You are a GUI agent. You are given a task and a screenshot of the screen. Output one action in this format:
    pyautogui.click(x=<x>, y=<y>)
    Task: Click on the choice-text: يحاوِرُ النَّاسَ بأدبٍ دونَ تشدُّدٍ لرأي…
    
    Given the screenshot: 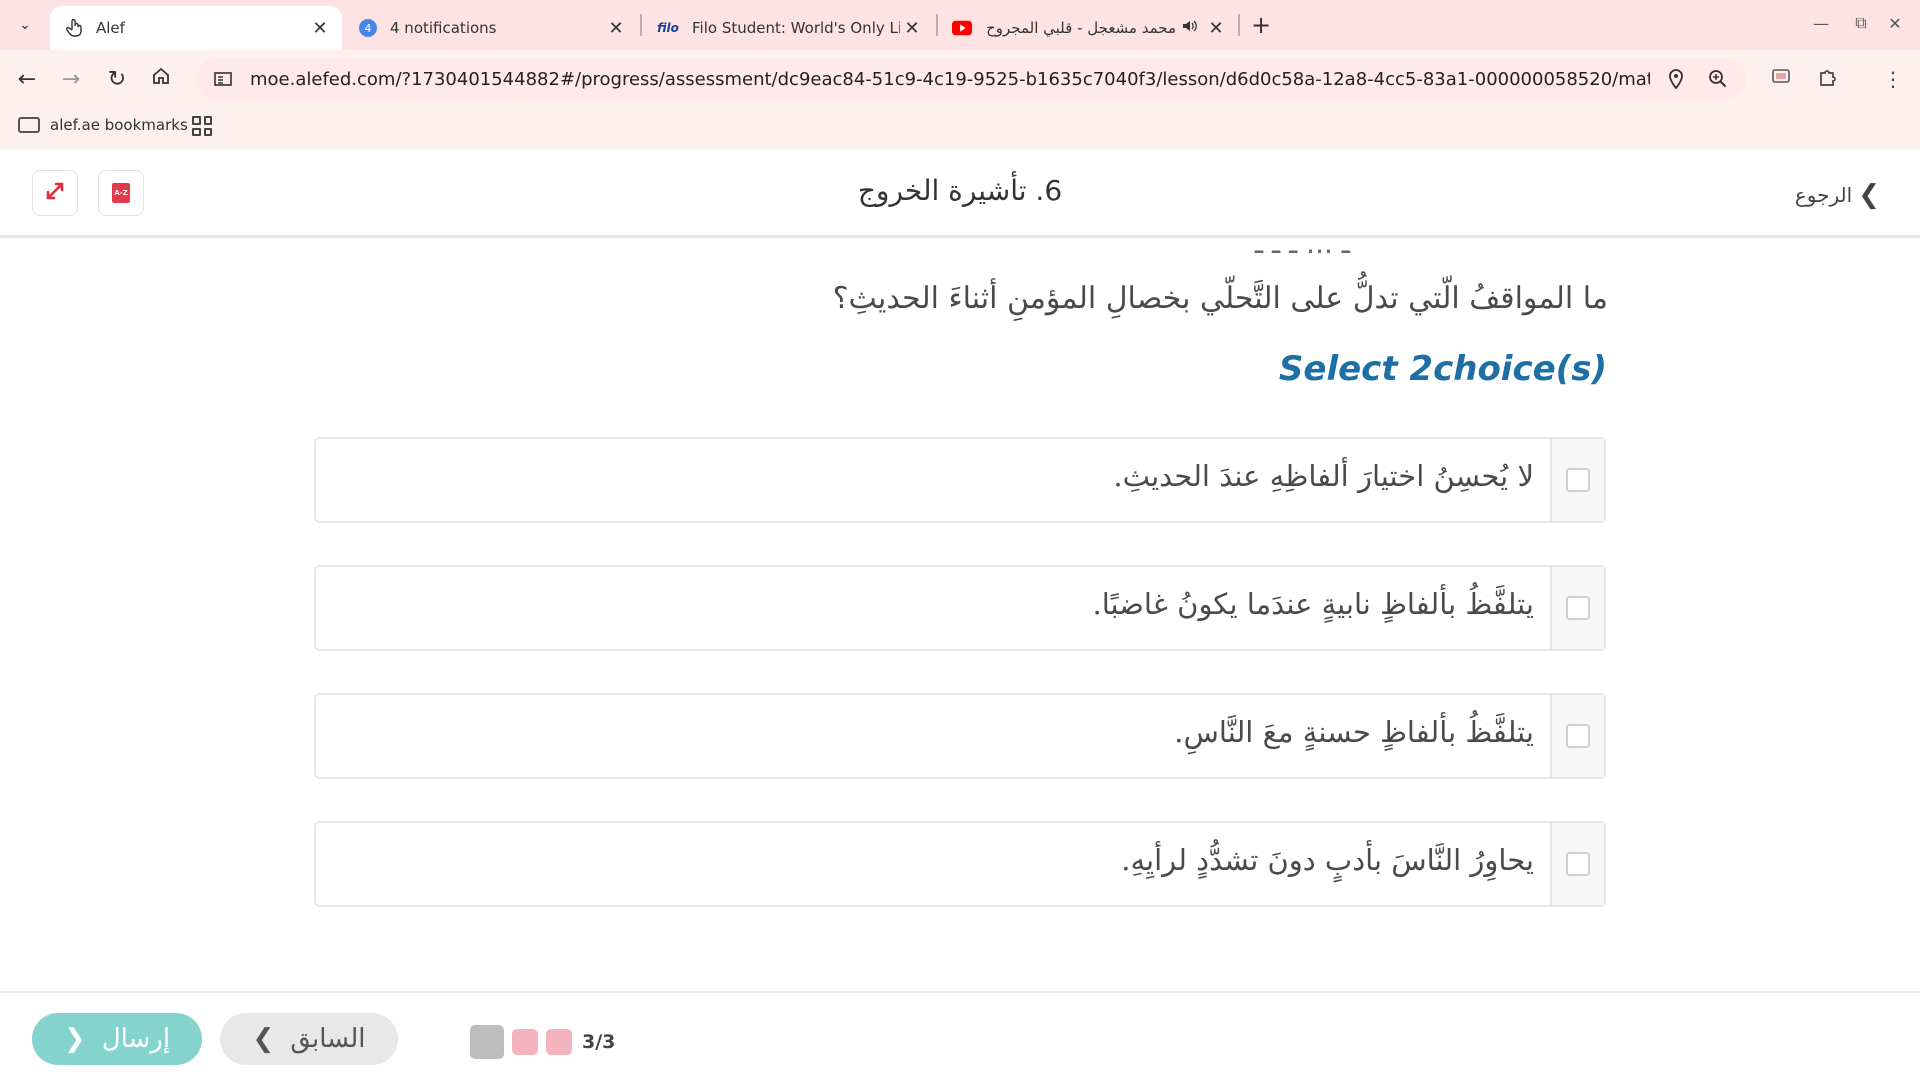 What is the action you would take?
    pyautogui.click(x=1327, y=860)
    